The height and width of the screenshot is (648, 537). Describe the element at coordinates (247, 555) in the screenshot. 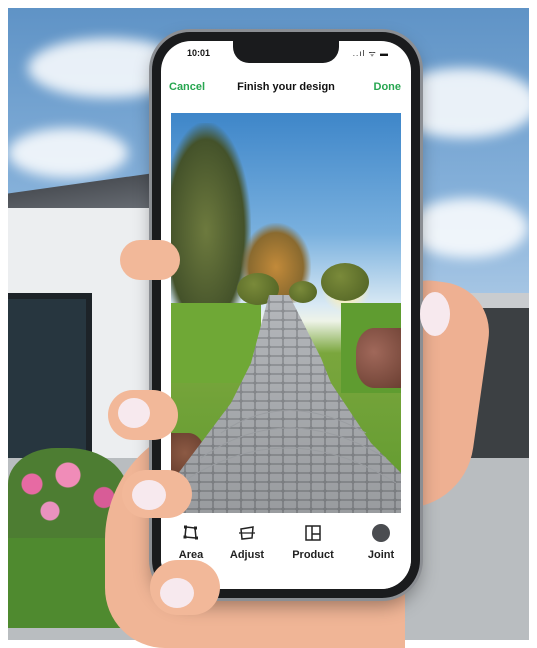

I see `adjust-label: Adjust` at that location.